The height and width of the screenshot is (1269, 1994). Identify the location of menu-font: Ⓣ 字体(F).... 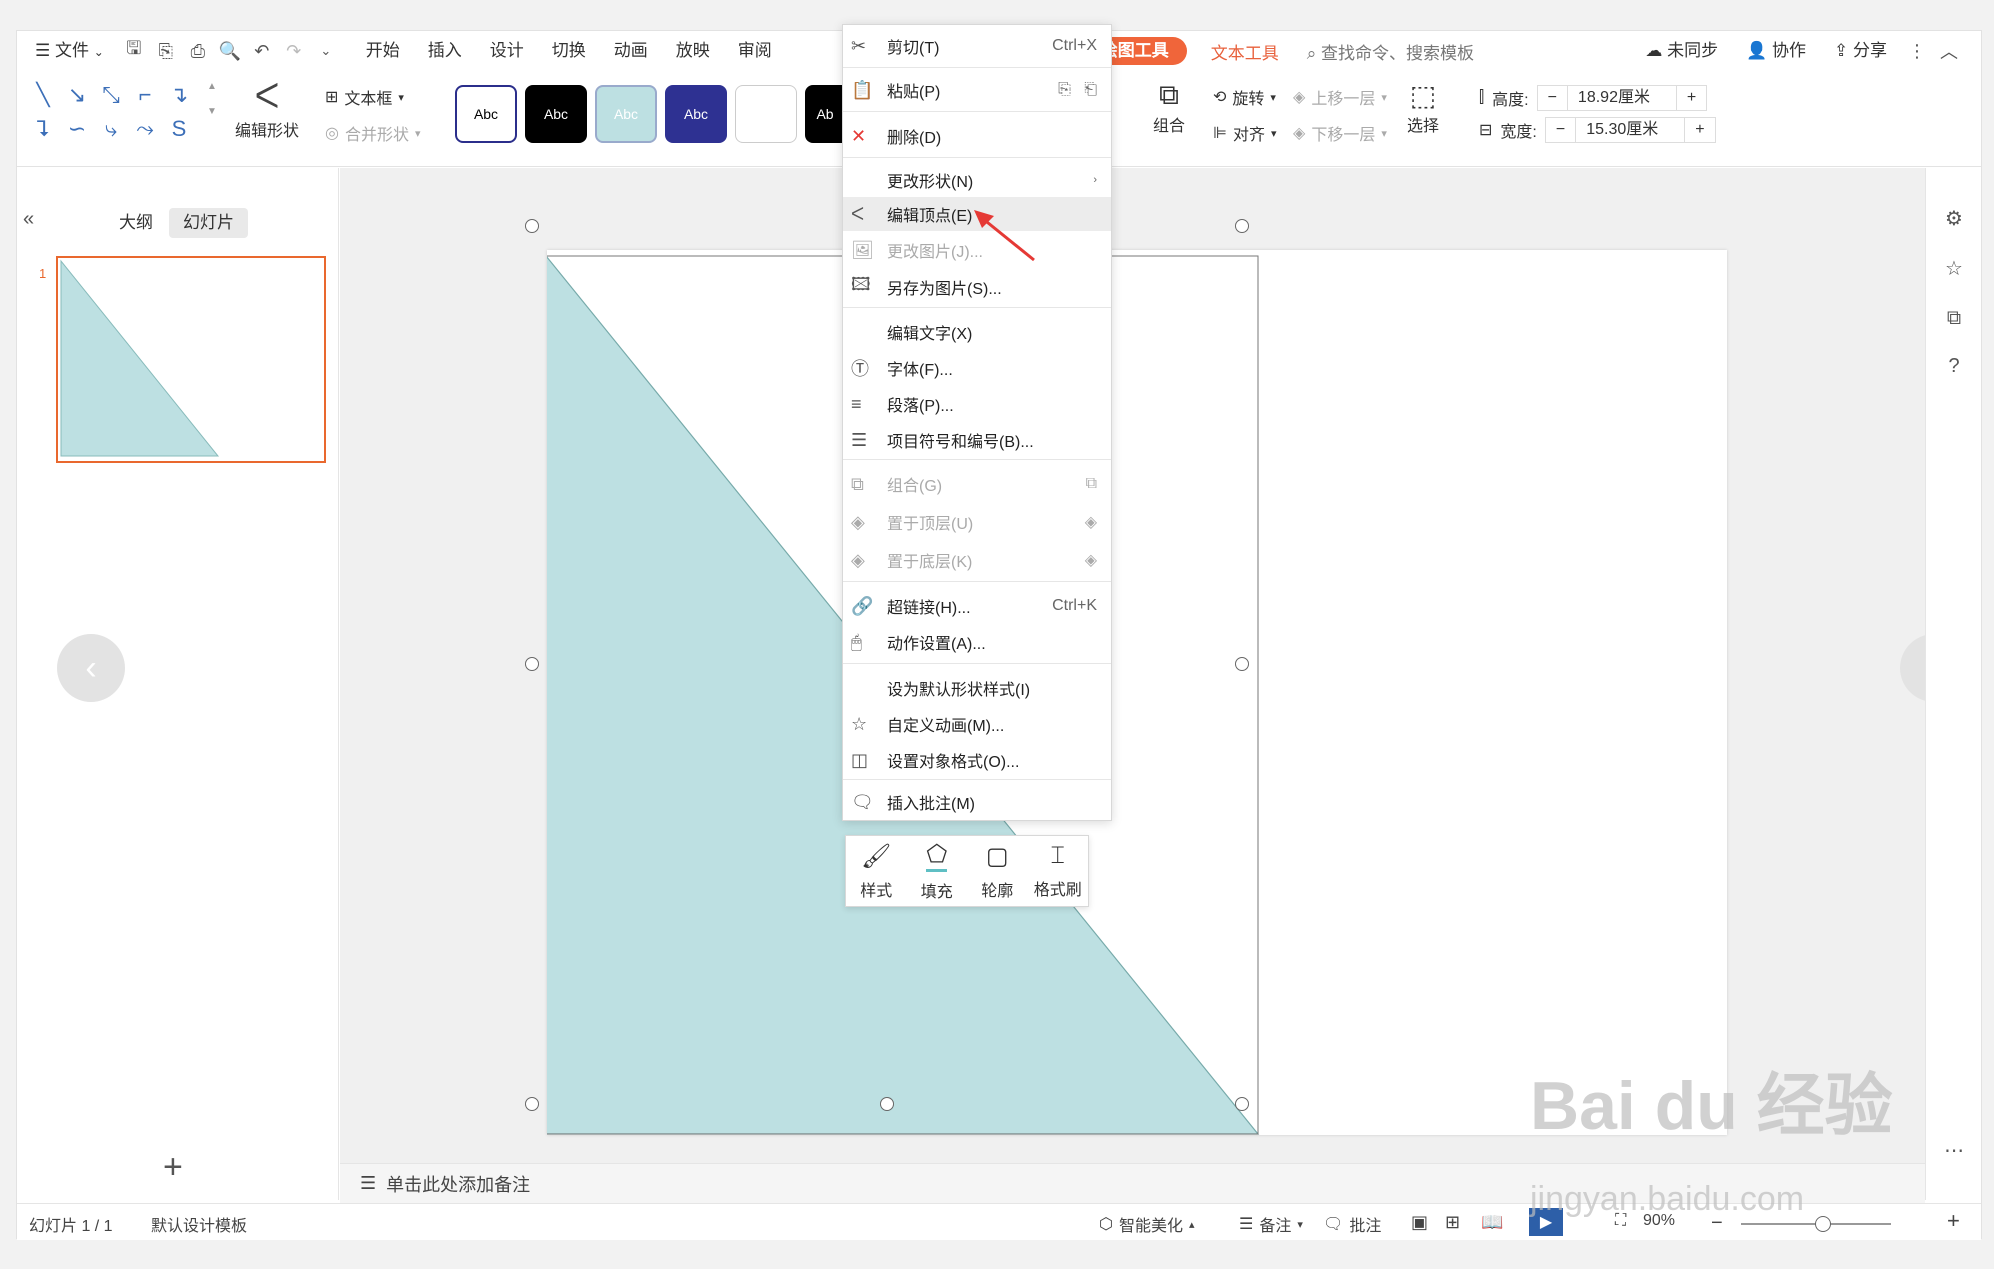
(977, 368).